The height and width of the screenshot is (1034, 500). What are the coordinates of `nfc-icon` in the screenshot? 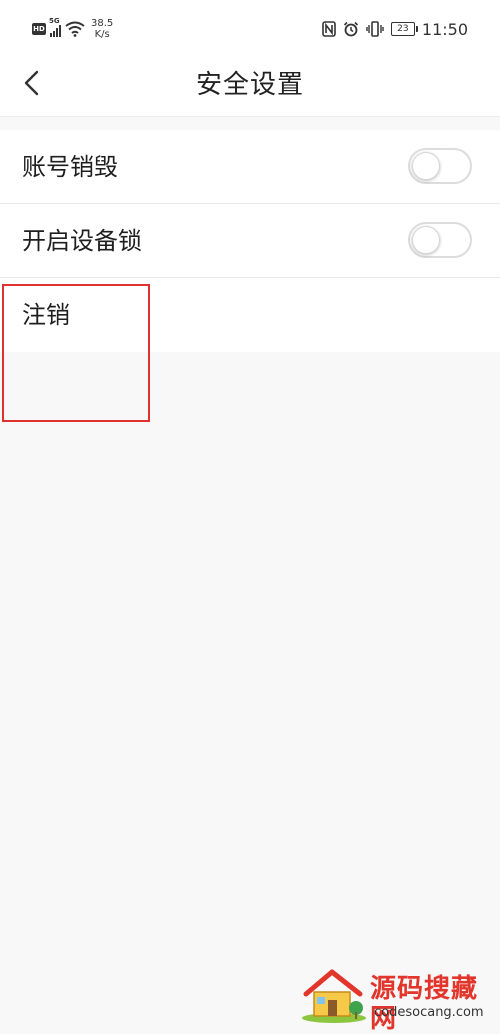 It's located at (329, 29).